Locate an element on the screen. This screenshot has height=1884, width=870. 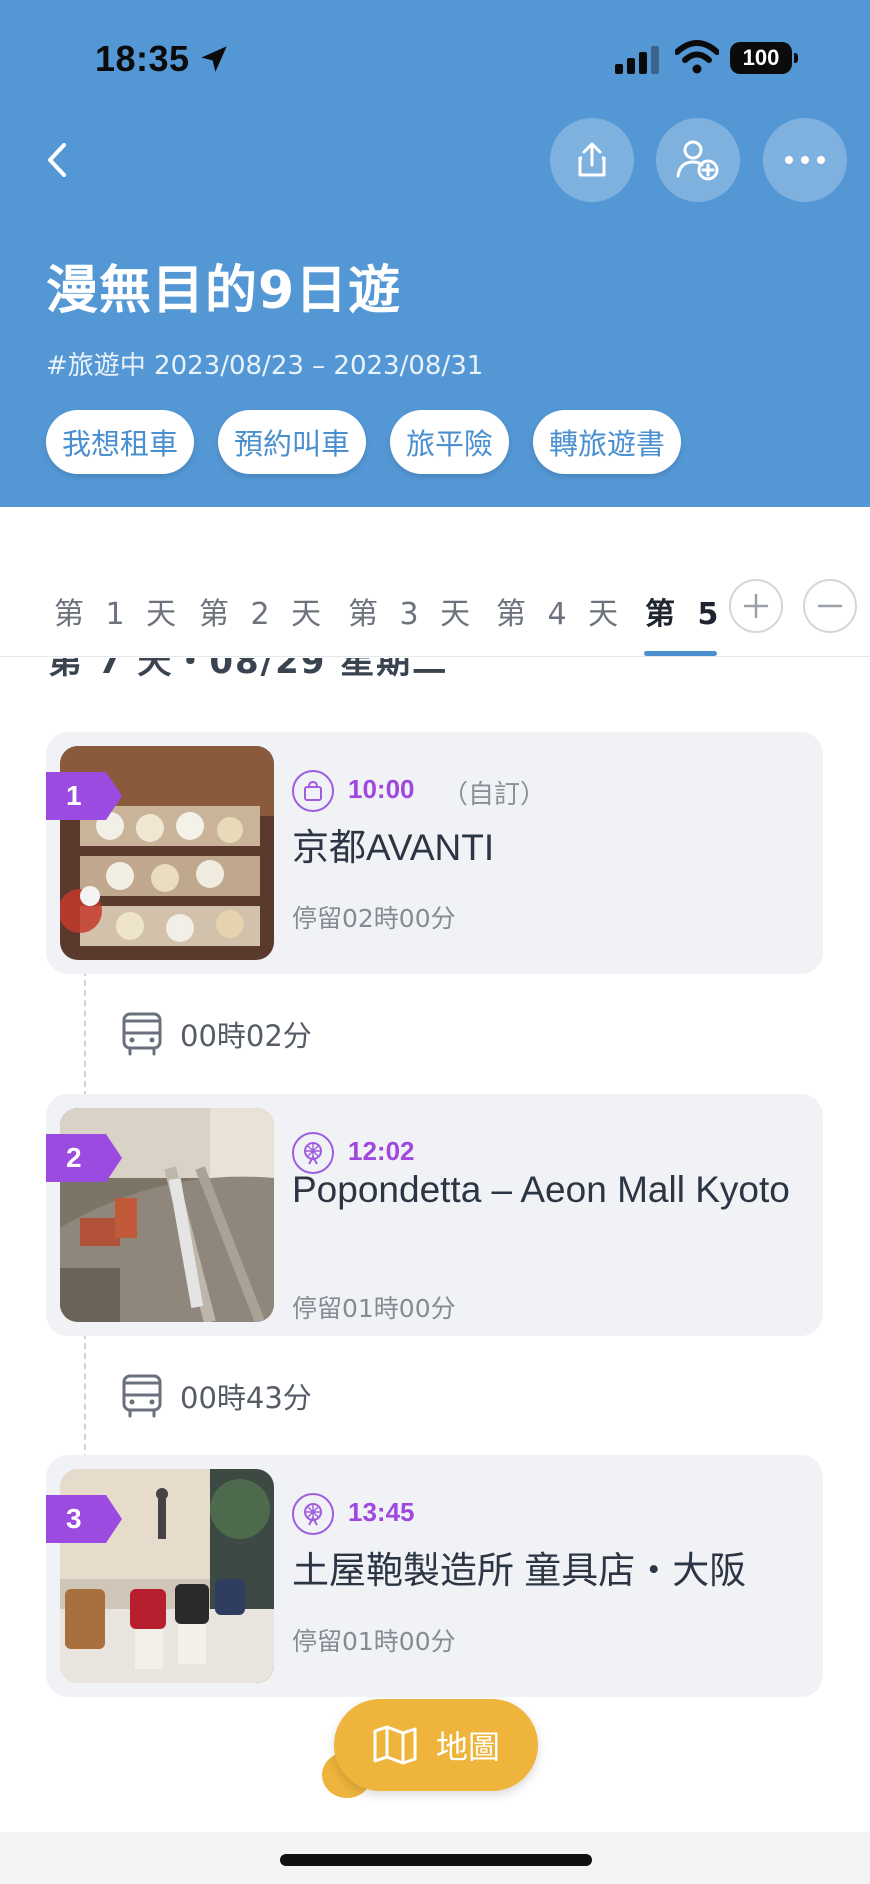
home-indicator is located at coordinates (436, 1860).